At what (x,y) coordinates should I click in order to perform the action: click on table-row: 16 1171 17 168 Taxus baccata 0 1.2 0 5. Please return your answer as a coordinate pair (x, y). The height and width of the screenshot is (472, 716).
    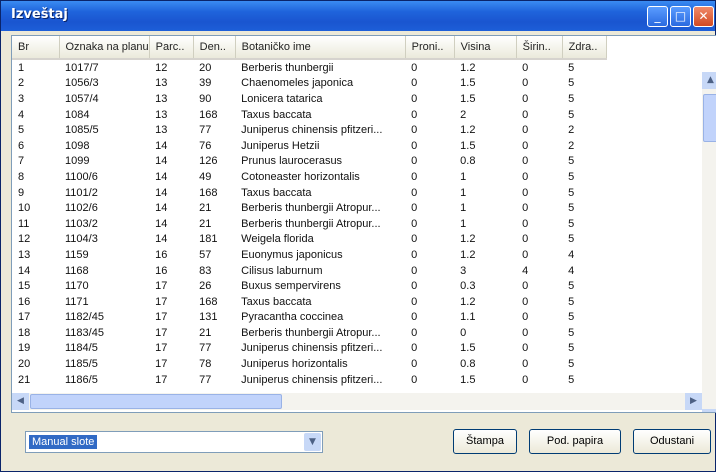
    Looking at the image, I should click on (309, 302).